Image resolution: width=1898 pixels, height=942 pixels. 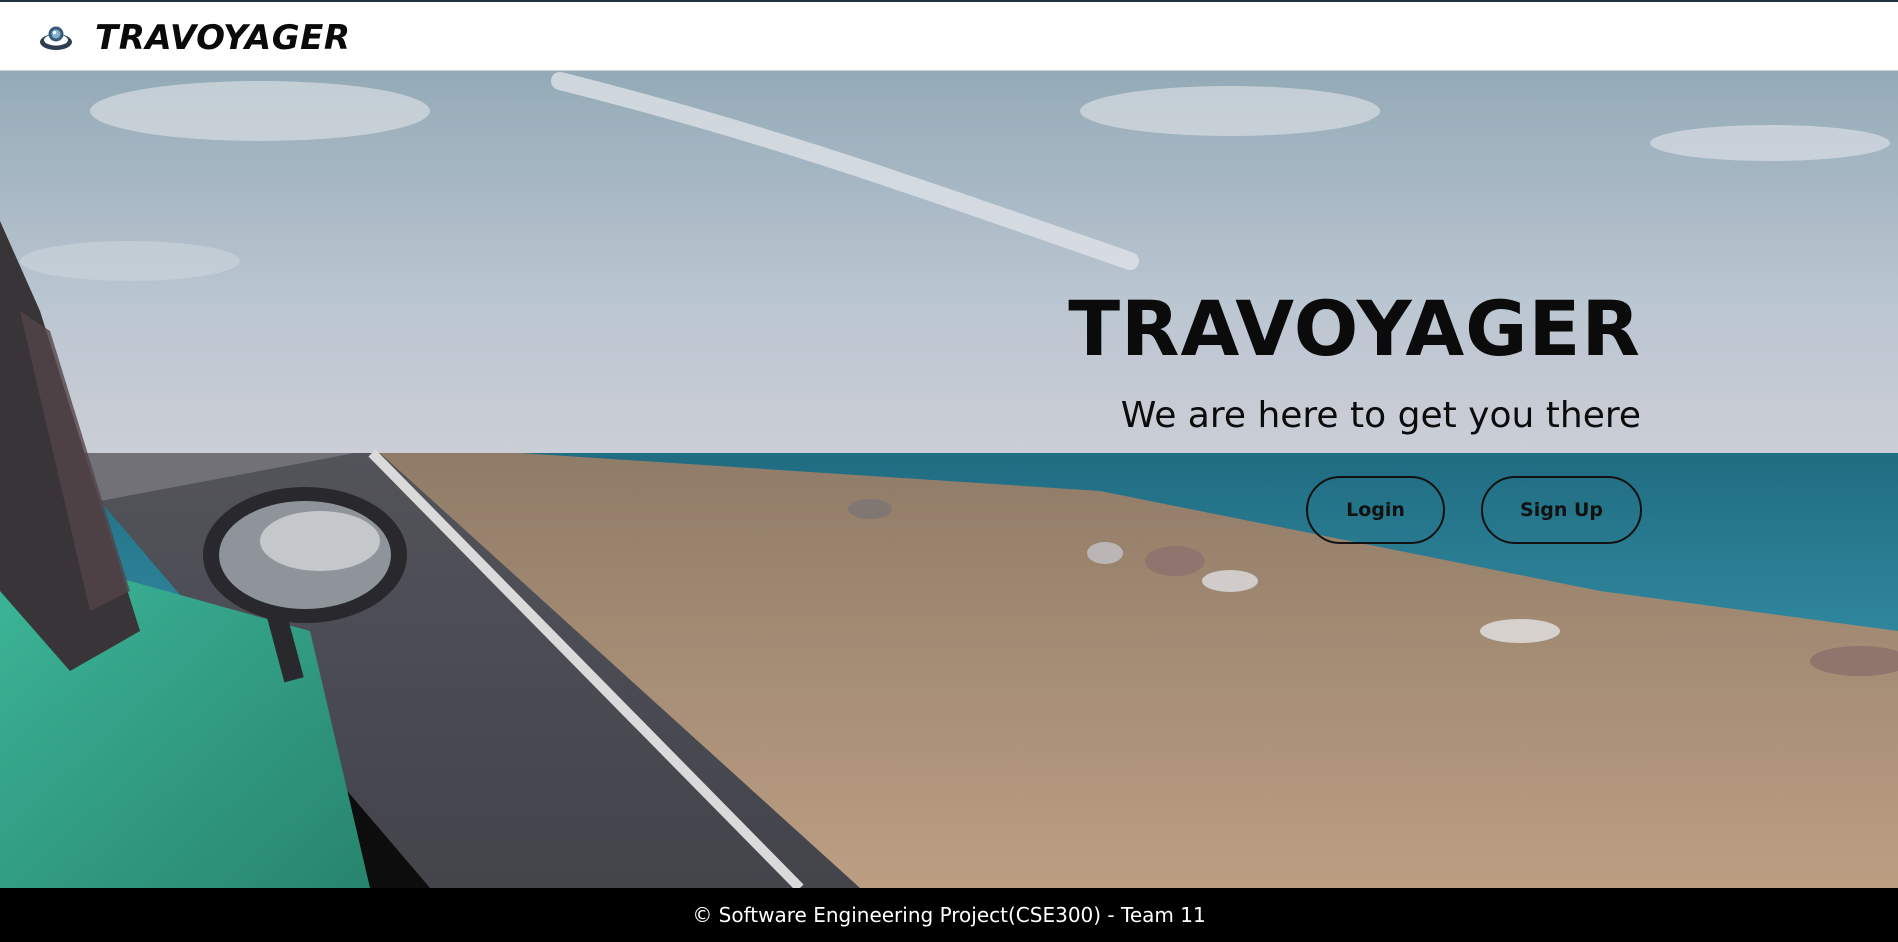 What do you see at coordinates (1375, 510) in the screenshot?
I see `login-button: Login` at bounding box center [1375, 510].